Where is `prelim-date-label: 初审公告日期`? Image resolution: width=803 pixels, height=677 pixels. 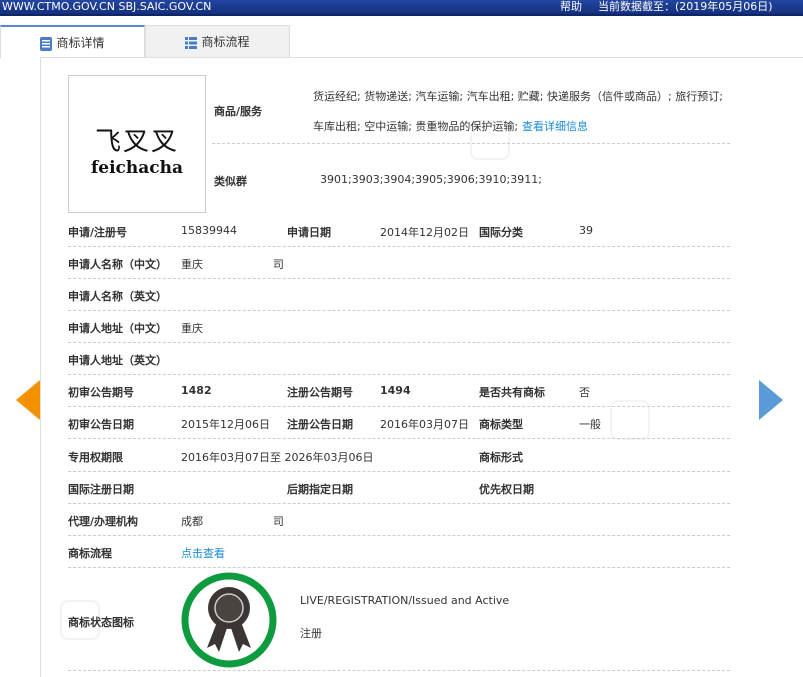
prelim-date-label: 初审公告日期 is located at coordinates (101, 424).